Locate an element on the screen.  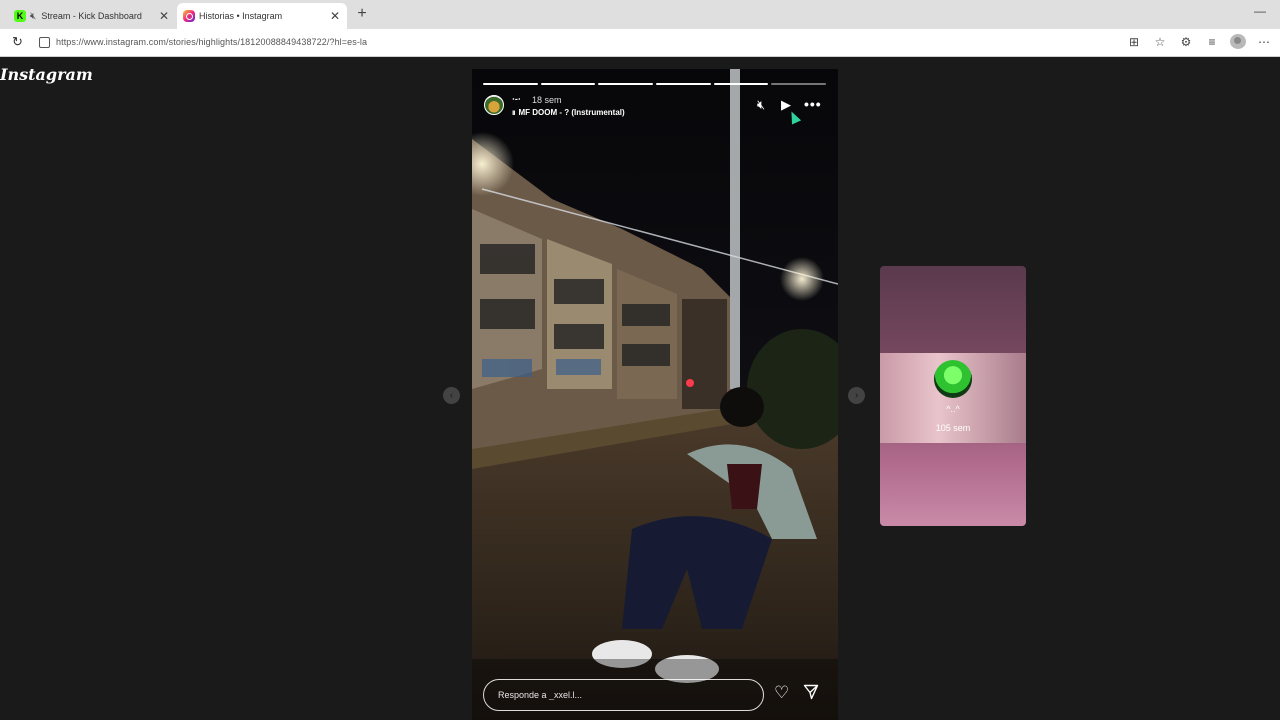
next-story-preview: ^..^ 105 sem is located at coordinates (953, 396).